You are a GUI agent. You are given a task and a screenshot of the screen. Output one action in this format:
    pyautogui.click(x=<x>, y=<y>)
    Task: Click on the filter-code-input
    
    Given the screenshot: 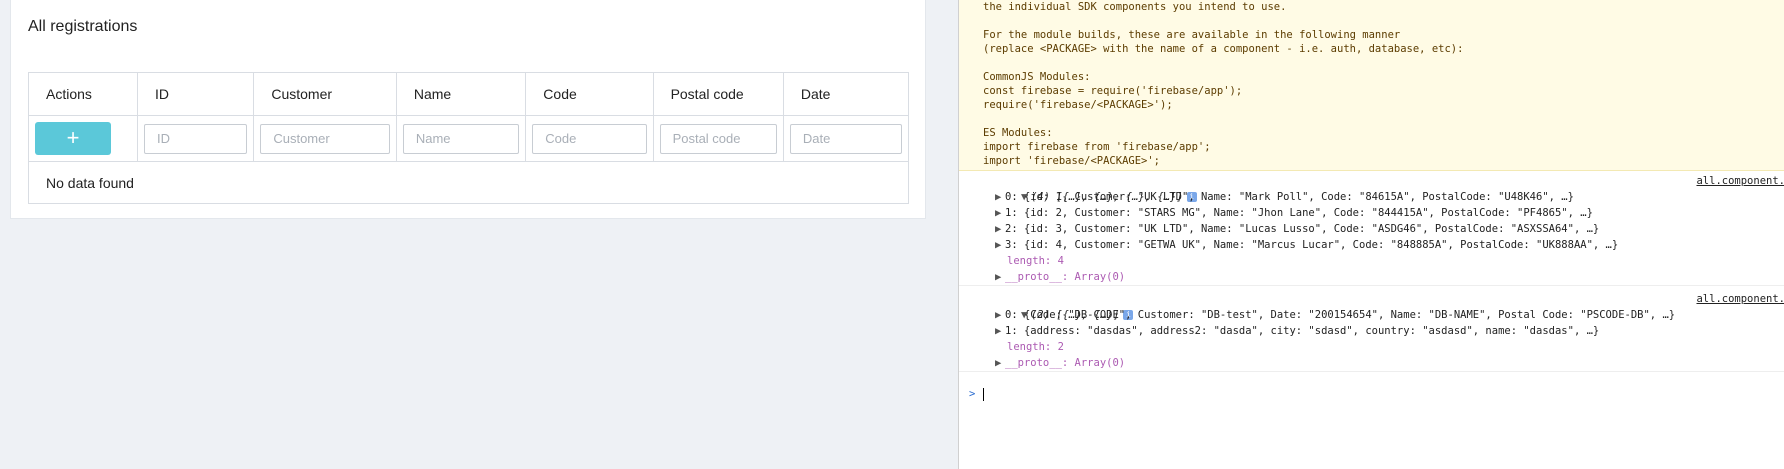 What is the action you would take?
    pyautogui.click(x=589, y=138)
    